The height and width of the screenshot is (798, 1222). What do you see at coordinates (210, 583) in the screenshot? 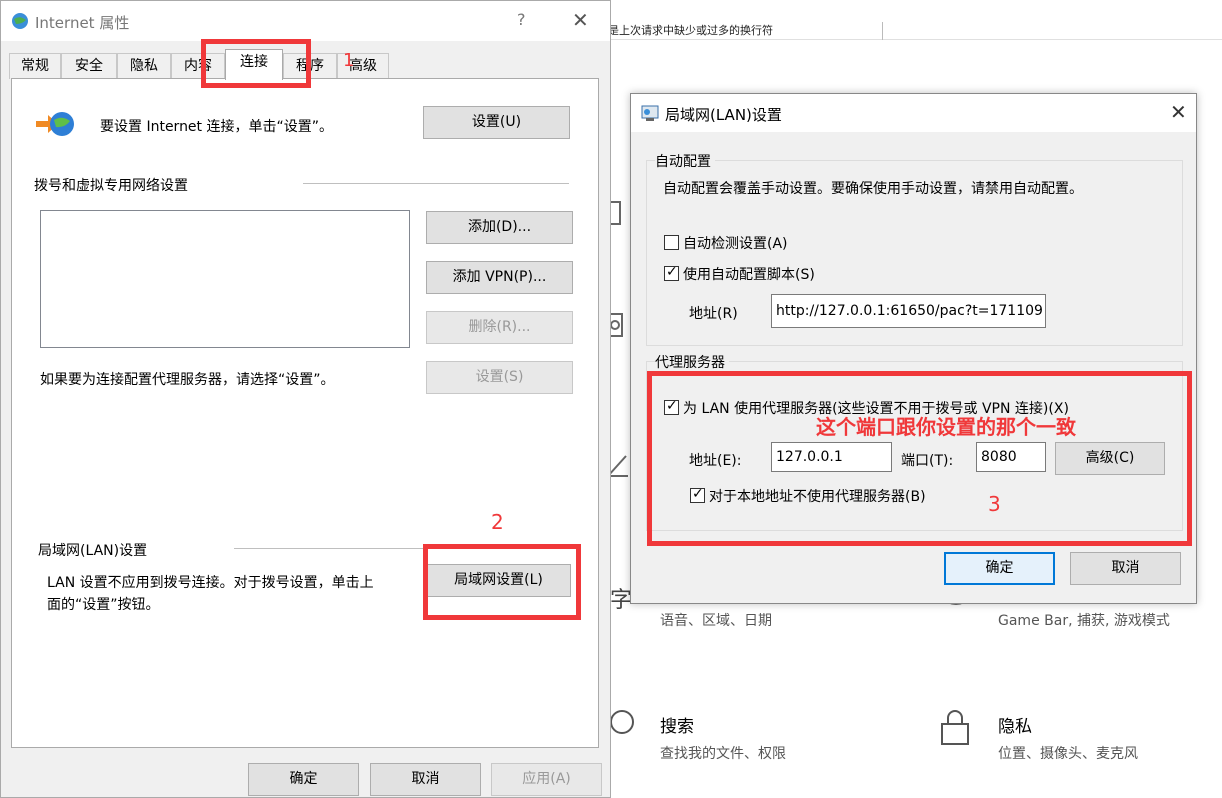
I see `lan-description-line1: LAN 设置不应用到拨号连接。对于拨号设置，单击上` at bounding box center [210, 583].